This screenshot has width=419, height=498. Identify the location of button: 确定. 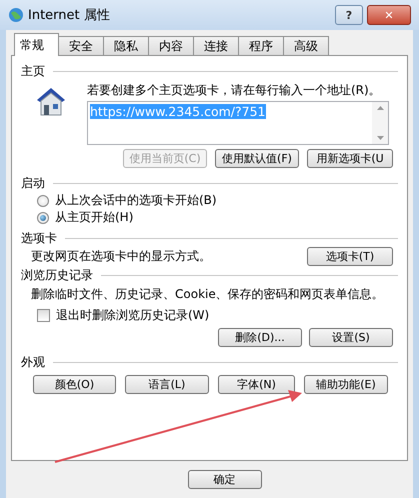
(225, 479).